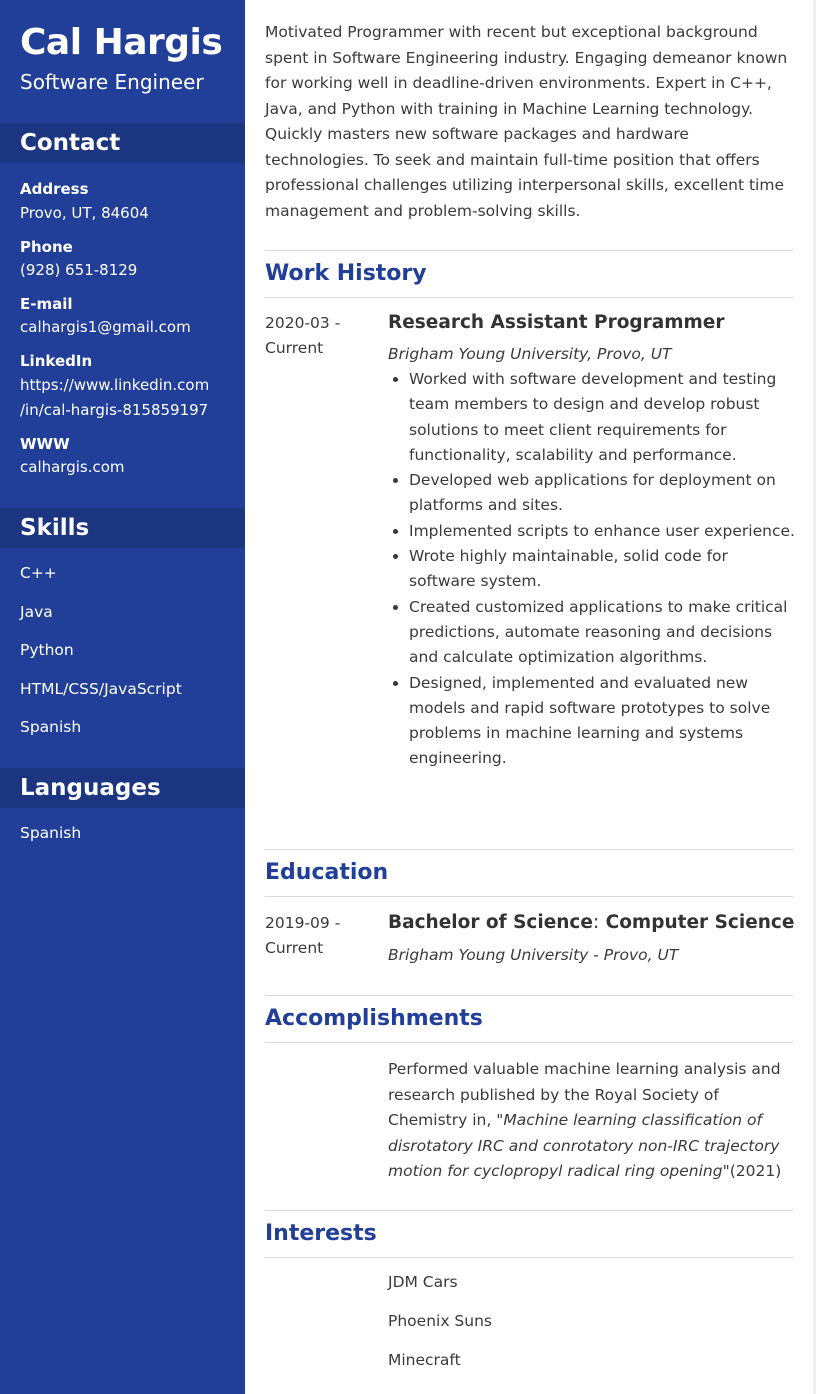 This screenshot has width=816, height=1394. I want to click on education-date-end: Current, so click(294, 948).